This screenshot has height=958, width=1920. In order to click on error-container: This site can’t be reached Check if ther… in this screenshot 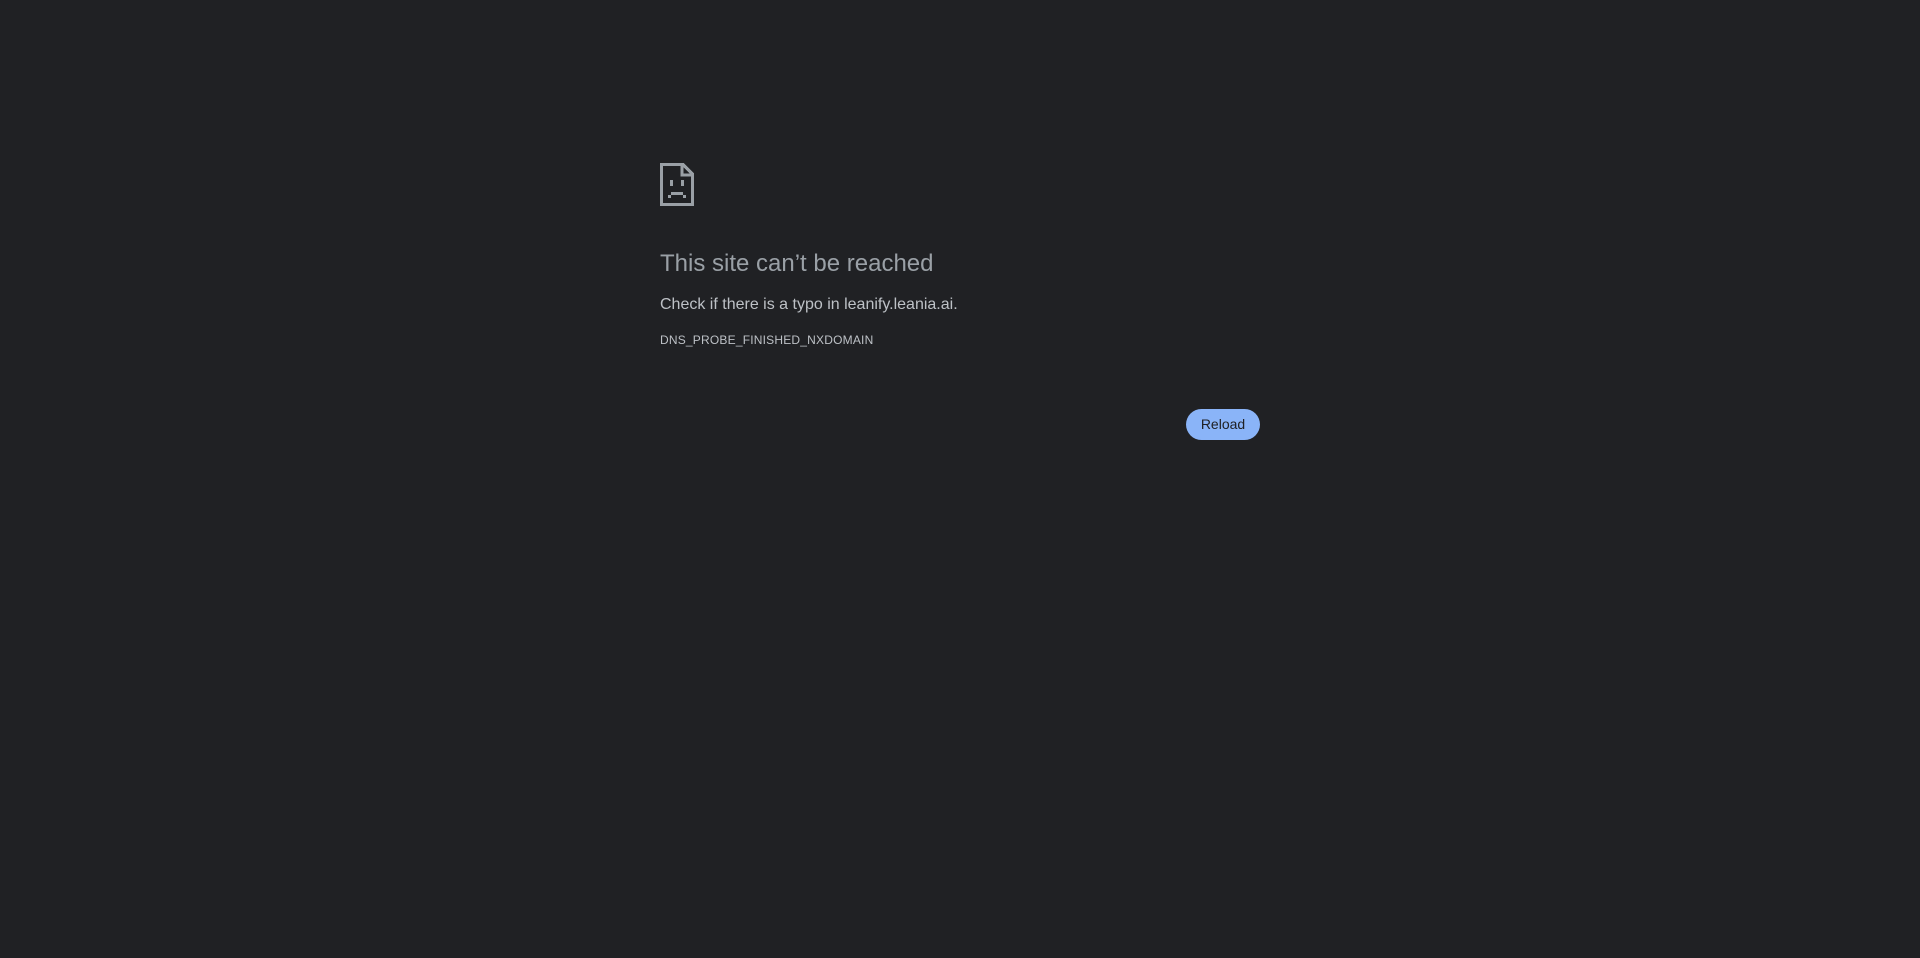, I will do `click(960, 255)`.